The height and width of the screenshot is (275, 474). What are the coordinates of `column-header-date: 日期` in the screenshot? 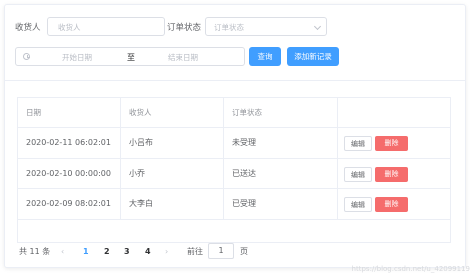 It's located at (69, 112).